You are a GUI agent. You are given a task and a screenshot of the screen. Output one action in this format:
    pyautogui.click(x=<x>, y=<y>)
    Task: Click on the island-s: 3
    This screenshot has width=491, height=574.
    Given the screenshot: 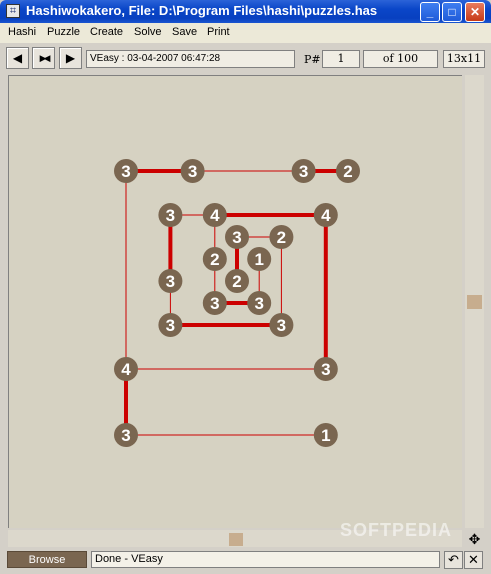 What is the action you would take?
    pyautogui.click(x=325, y=369)
    